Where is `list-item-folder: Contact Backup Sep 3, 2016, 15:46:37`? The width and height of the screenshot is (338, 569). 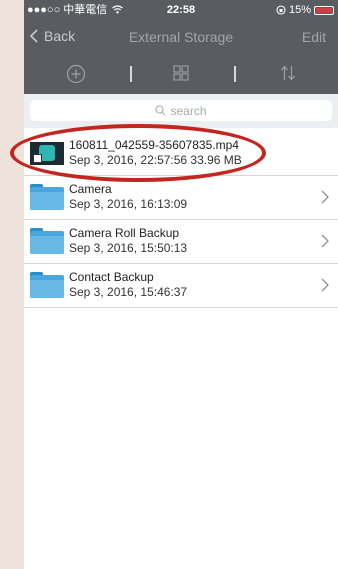 list-item-folder: Contact Backup Sep 3, 2016, 15:46:37 is located at coordinates (181, 286).